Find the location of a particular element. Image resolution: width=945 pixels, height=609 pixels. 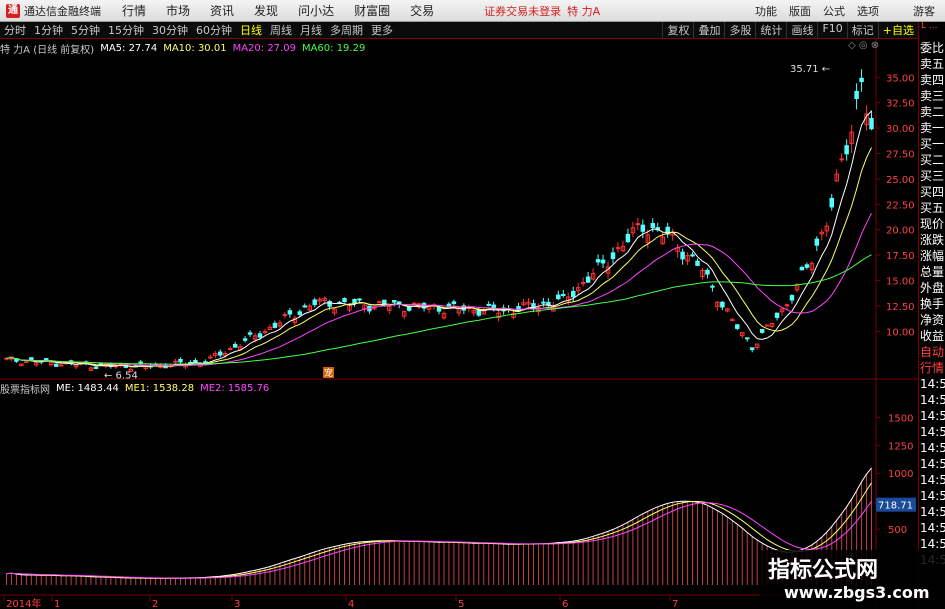

menu-ask: 问小达 is located at coordinates (316, 10).